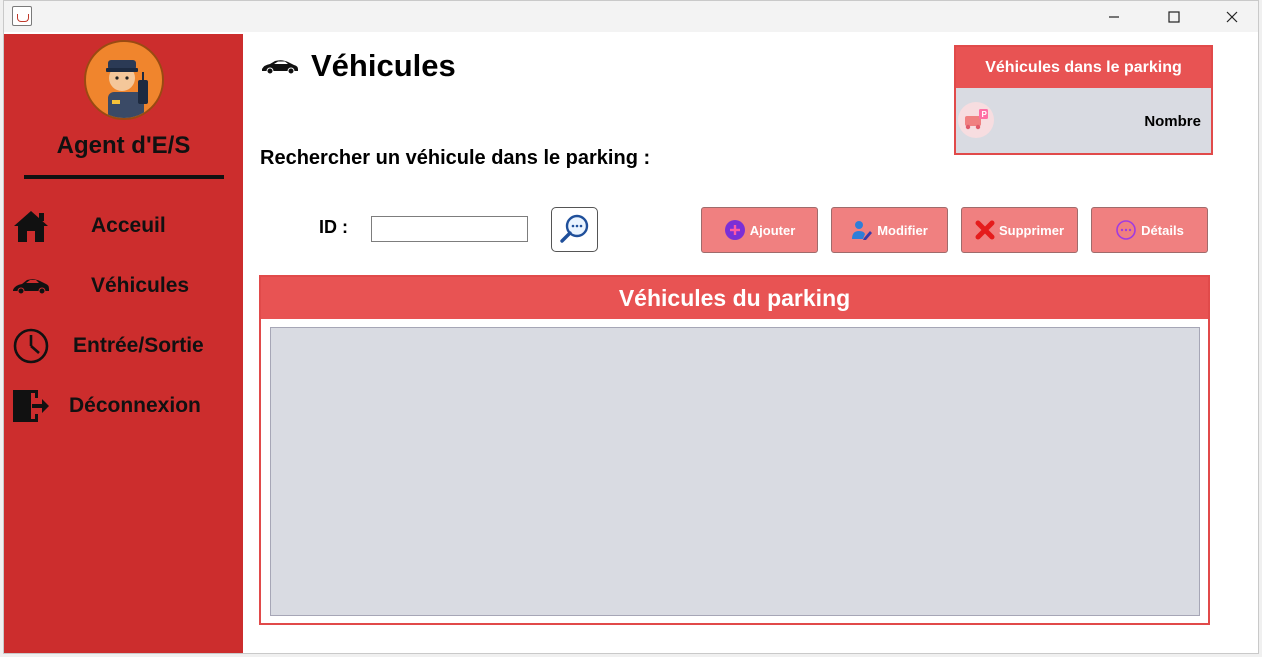  Describe the element at coordinates (976, 120) in the screenshot. I see `parking-car-icon: P` at that location.